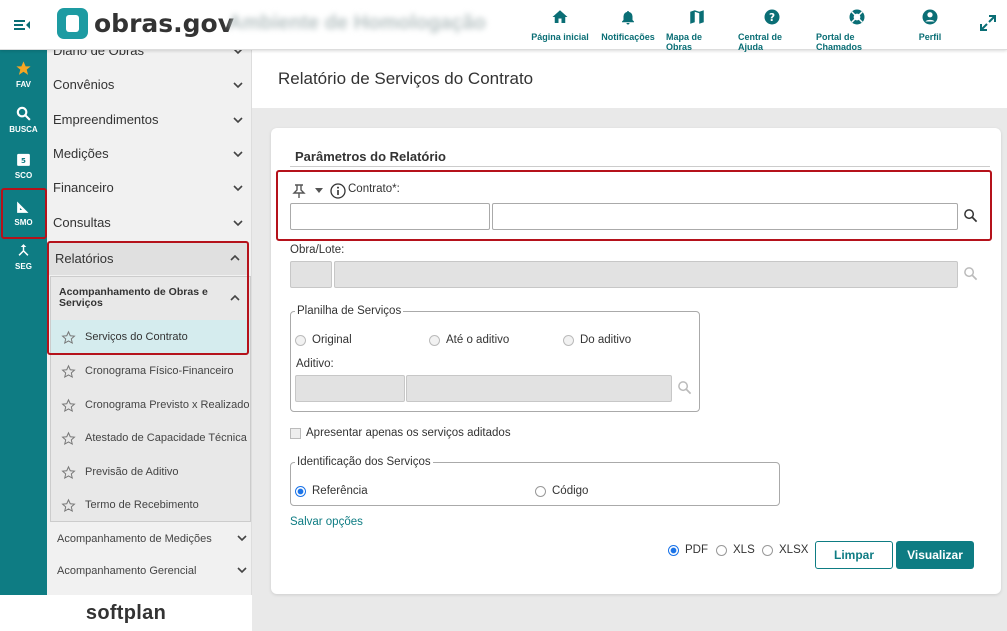 This screenshot has width=1007, height=631. What do you see at coordinates (83, 187) in the screenshot?
I see `menu-label: Financeiro` at bounding box center [83, 187].